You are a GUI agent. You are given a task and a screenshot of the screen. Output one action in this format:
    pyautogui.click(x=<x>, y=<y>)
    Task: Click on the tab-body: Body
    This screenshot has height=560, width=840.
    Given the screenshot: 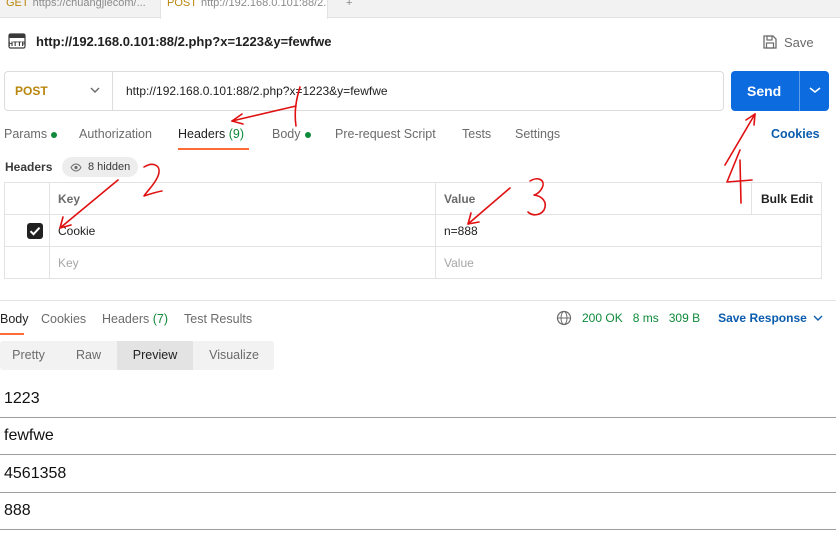 What is the action you would take?
    pyautogui.click(x=291, y=134)
    